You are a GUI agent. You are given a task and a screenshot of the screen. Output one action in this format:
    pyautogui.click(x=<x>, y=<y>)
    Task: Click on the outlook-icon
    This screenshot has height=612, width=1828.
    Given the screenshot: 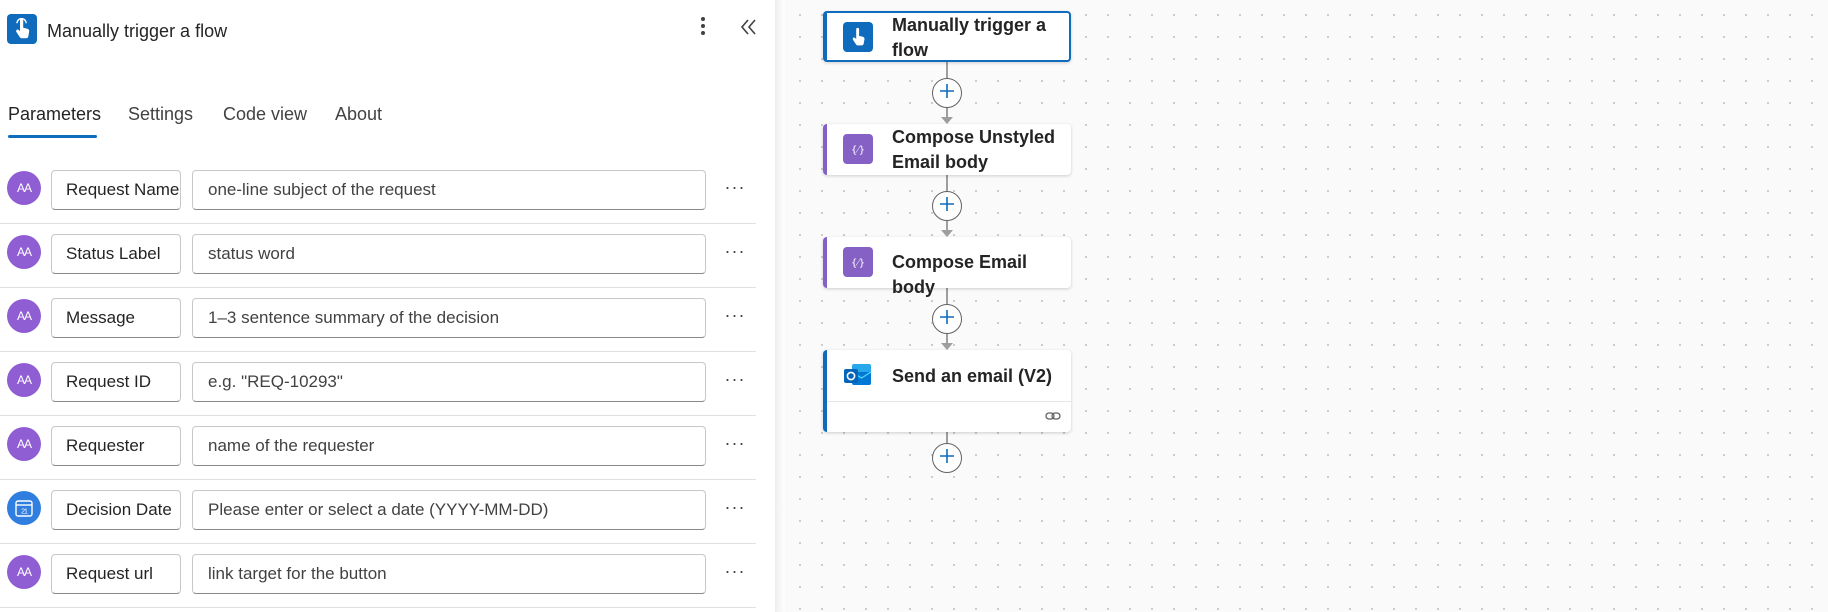 What is the action you would take?
    pyautogui.click(x=858, y=375)
    